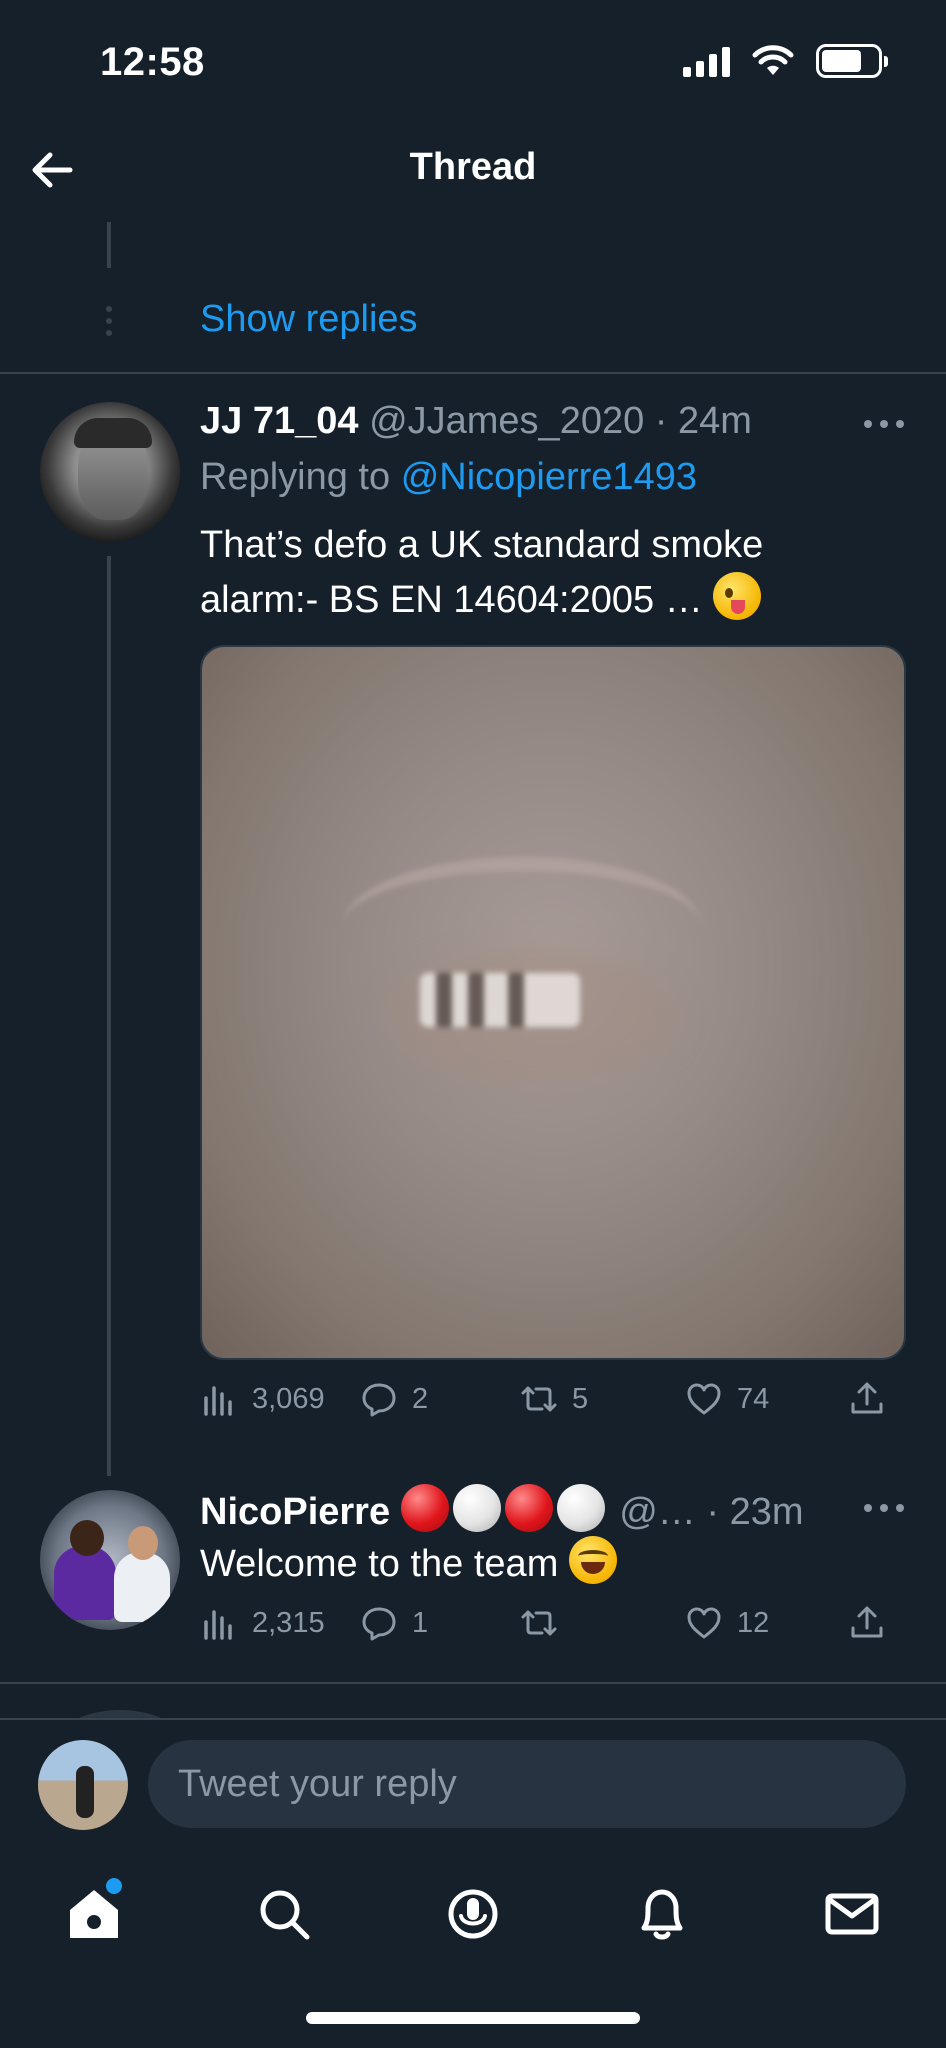 Image resolution: width=946 pixels, height=2048 pixels. Describe the element at coordinates (288, 1622) in the screenshot. I see `views-count: 2,315` at that location.